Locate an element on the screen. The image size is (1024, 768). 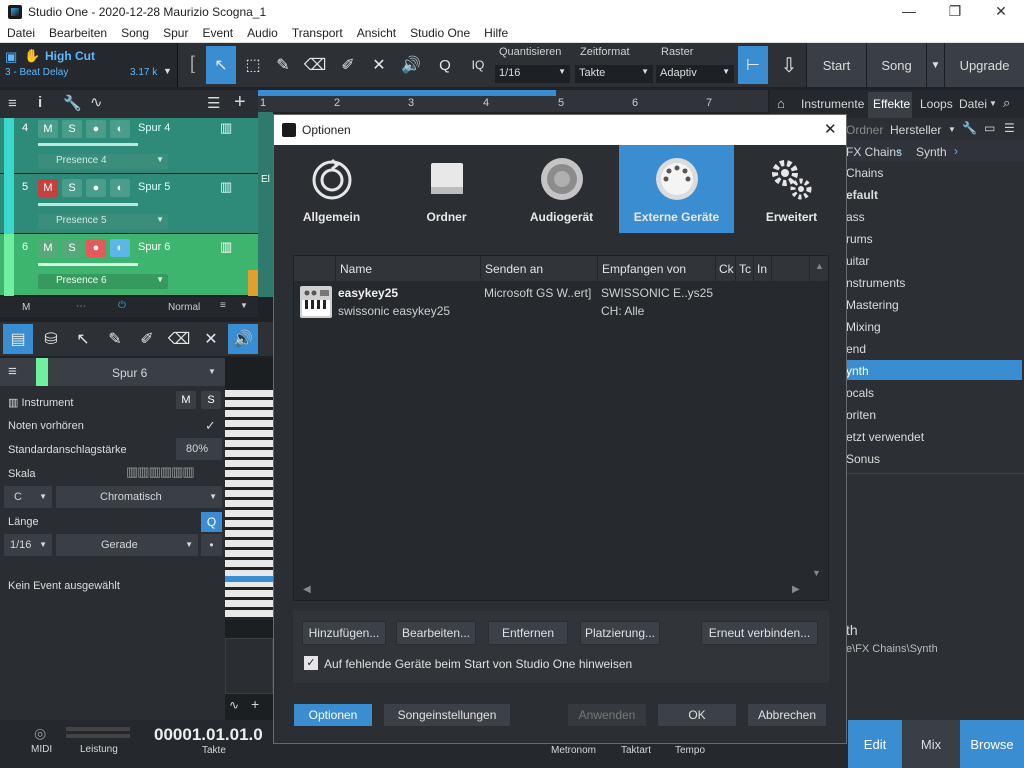
track-name: Spur 5 is located at coordinates (154, 187).